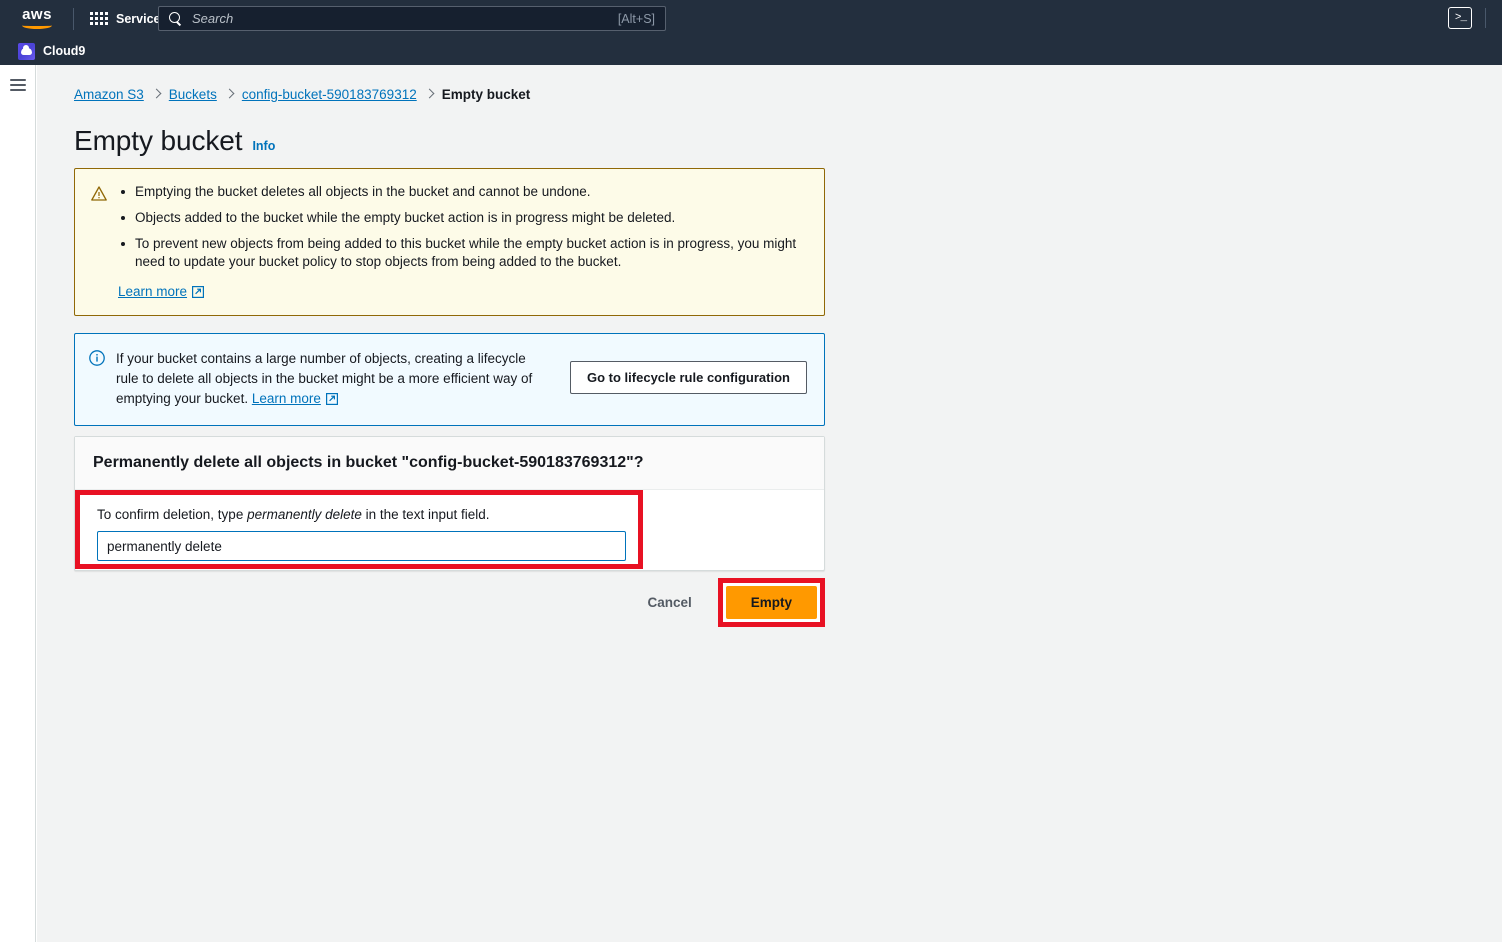  Describe the element at coordinates (425, 514) in the screenshot. I see `confirm-instruction-suffix: in the text input field.` at that location.